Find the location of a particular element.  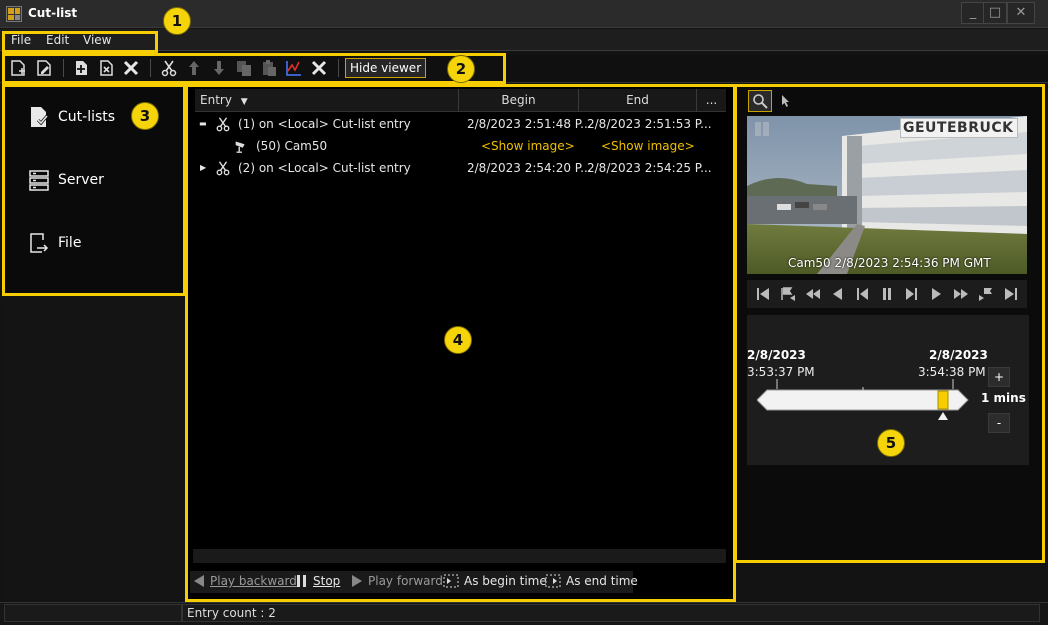

window-title: Cut-list is located at coordinates (53, 13).